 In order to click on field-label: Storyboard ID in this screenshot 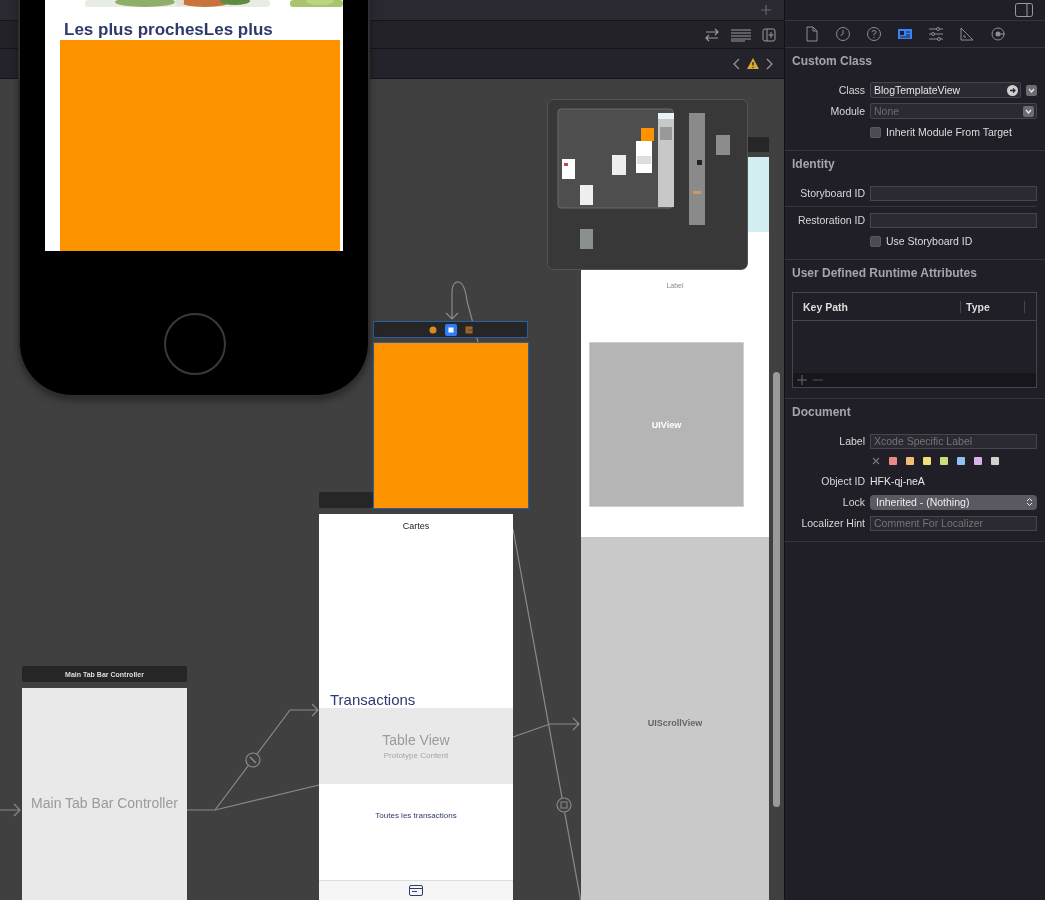, I will do `click(832, 193)`.